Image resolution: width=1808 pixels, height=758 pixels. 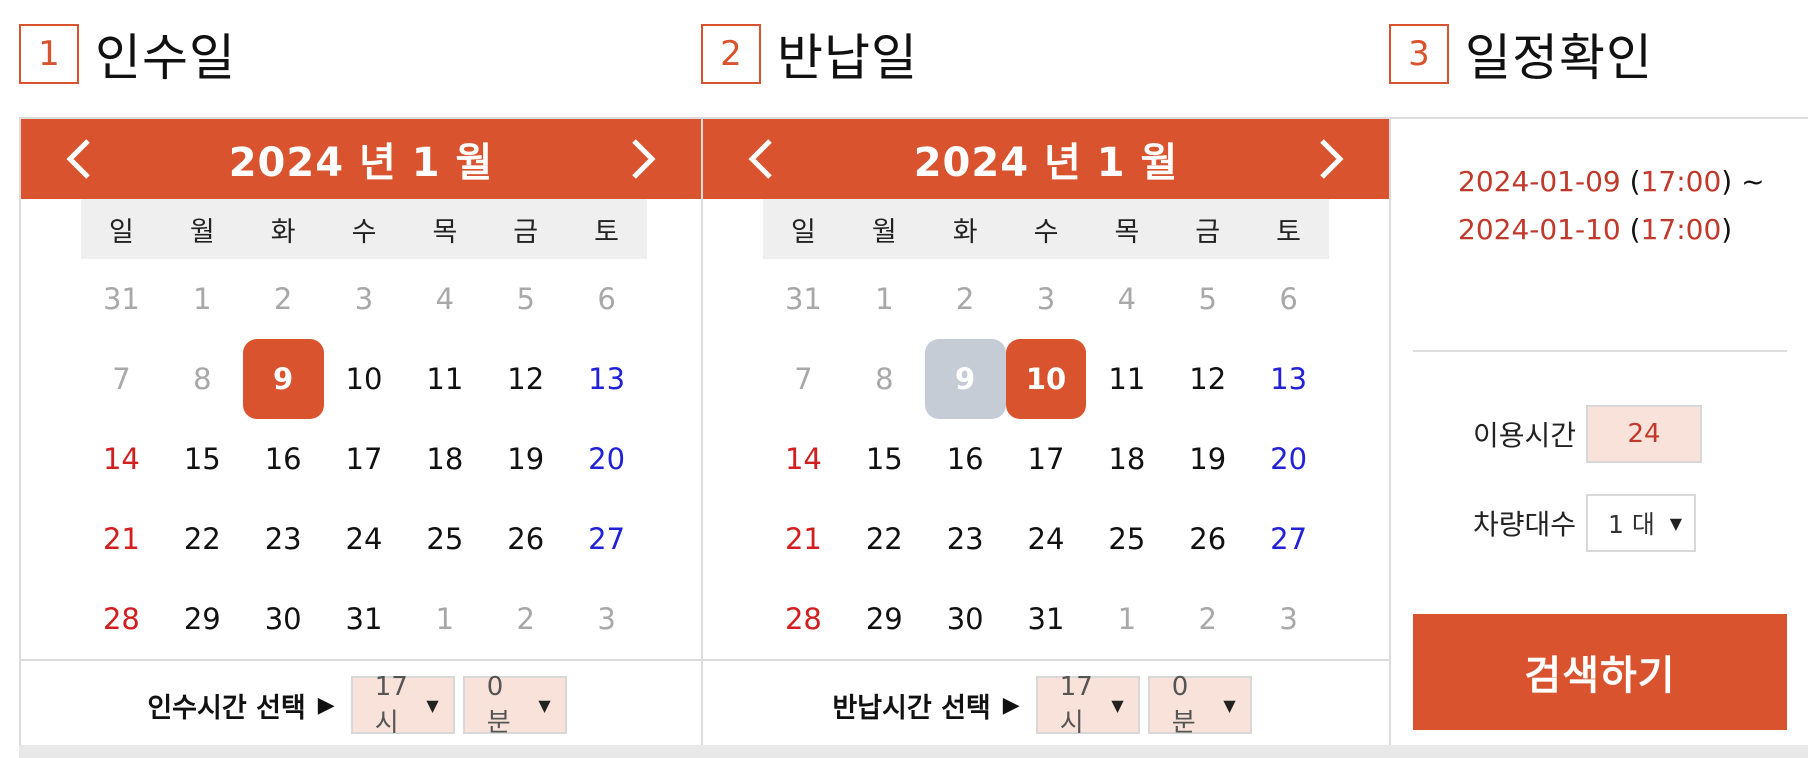 I want to click on day-number: 13, so click(x=1289, y=379).